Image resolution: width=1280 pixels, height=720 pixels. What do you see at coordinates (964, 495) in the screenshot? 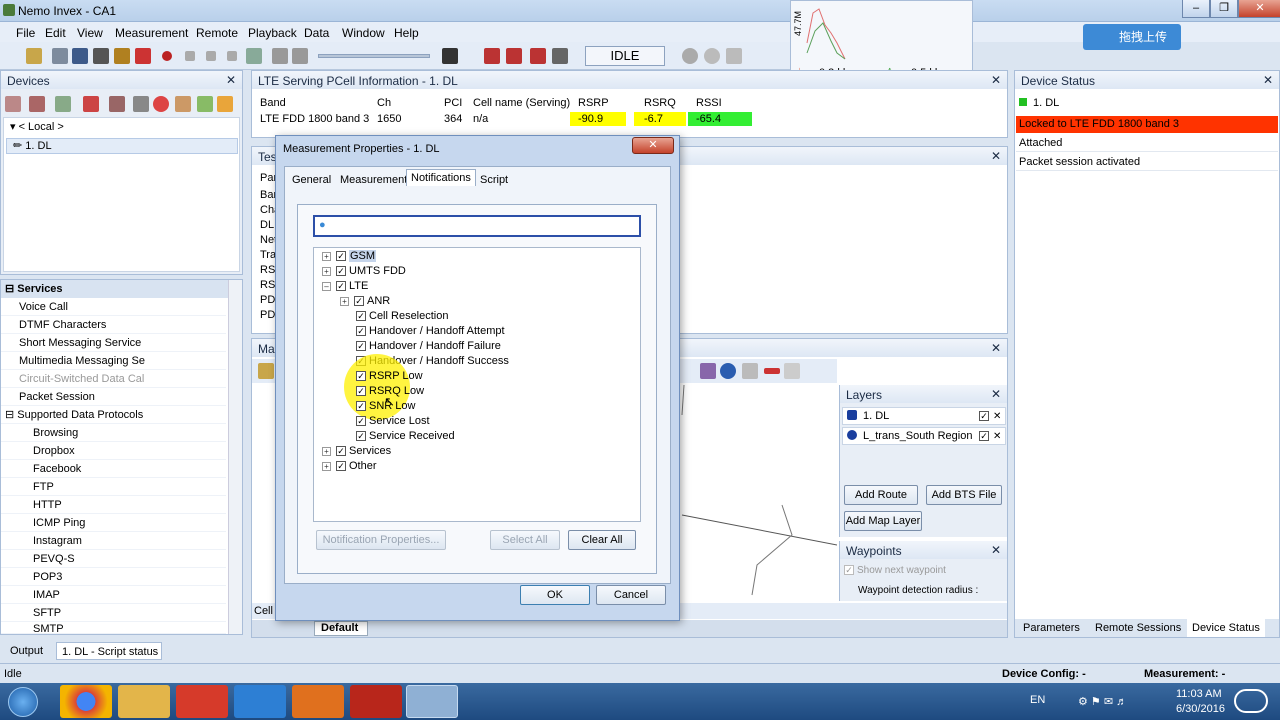
I see `add-bts-button: Add BTS File` at bounding box center [964, 495].